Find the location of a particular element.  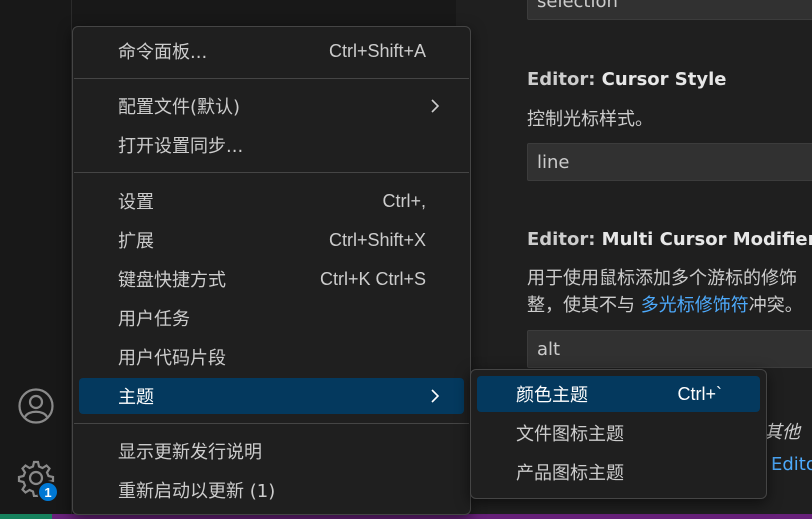

submenu-item-file-icon-theme: 文件图标主题 is located at coordinates (618, 433).